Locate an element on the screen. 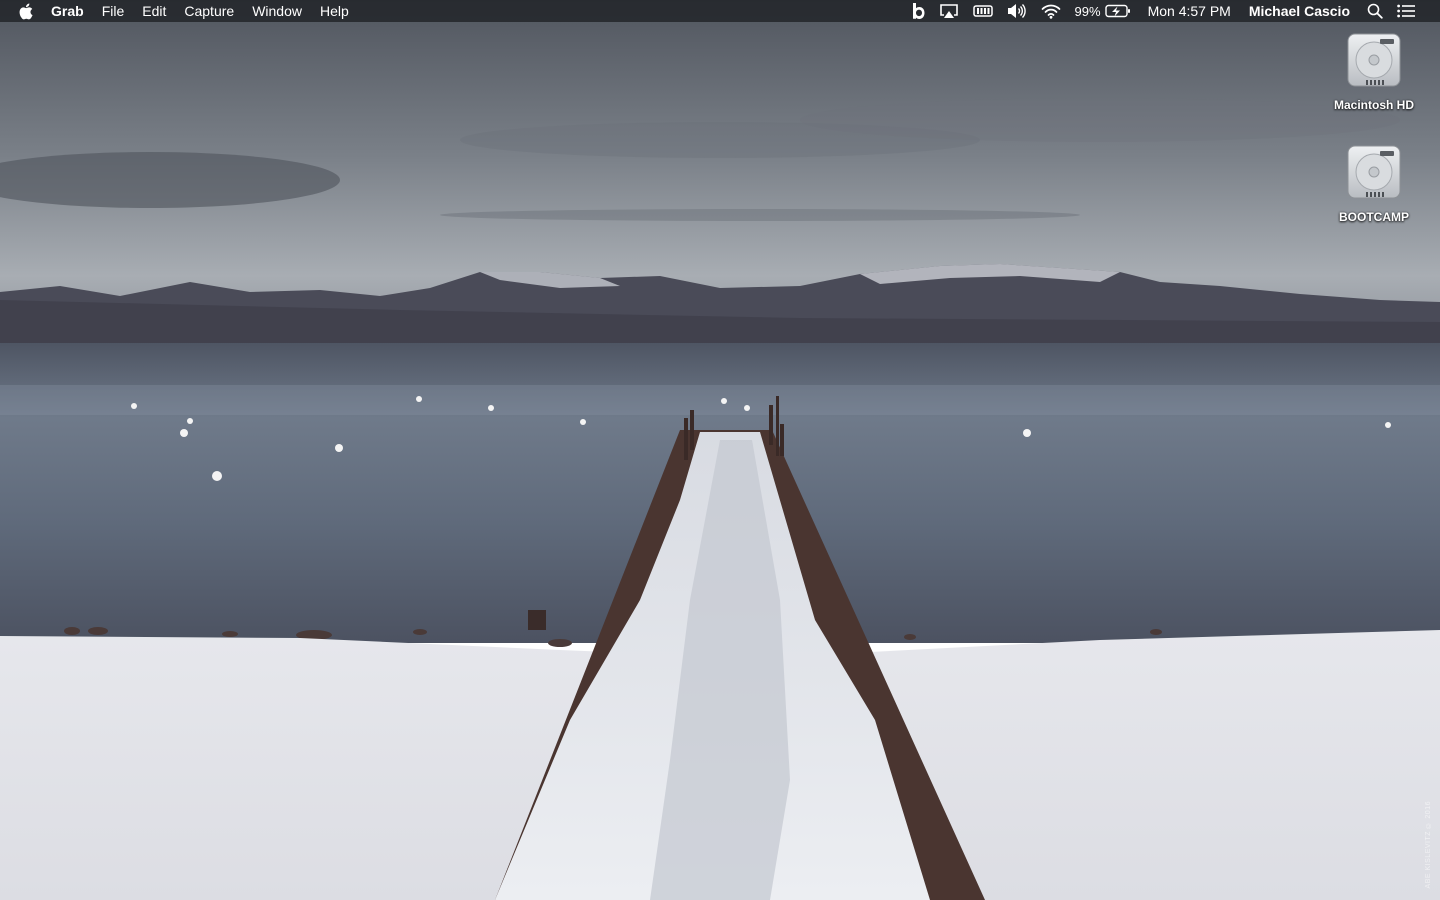  desktop-icon-macintosh-hd: Macintosh HD is located at coordinates (1374, 71).